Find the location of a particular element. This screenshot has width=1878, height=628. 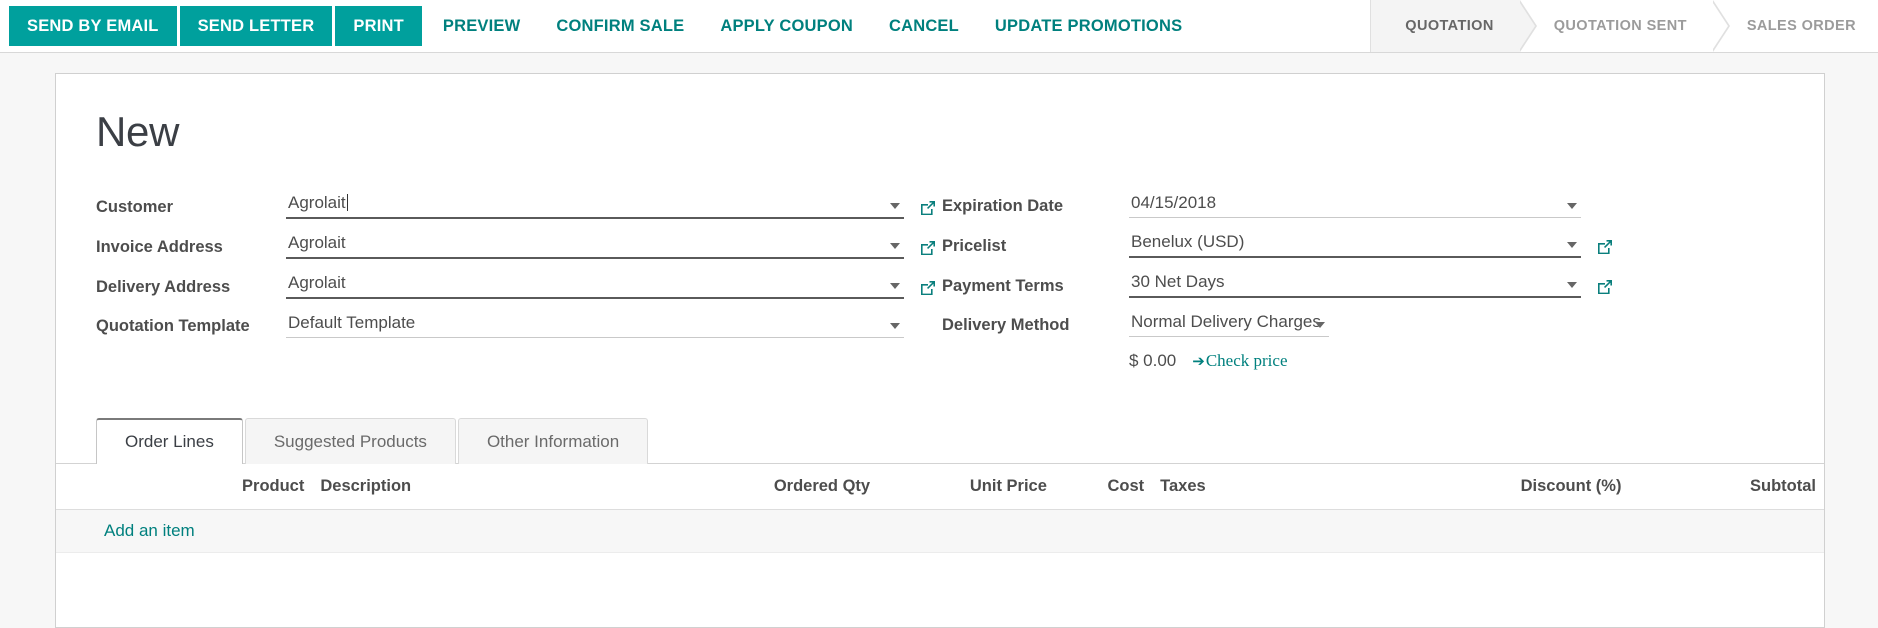

field-label: Delivery Address is located at coordinates (163, 286).